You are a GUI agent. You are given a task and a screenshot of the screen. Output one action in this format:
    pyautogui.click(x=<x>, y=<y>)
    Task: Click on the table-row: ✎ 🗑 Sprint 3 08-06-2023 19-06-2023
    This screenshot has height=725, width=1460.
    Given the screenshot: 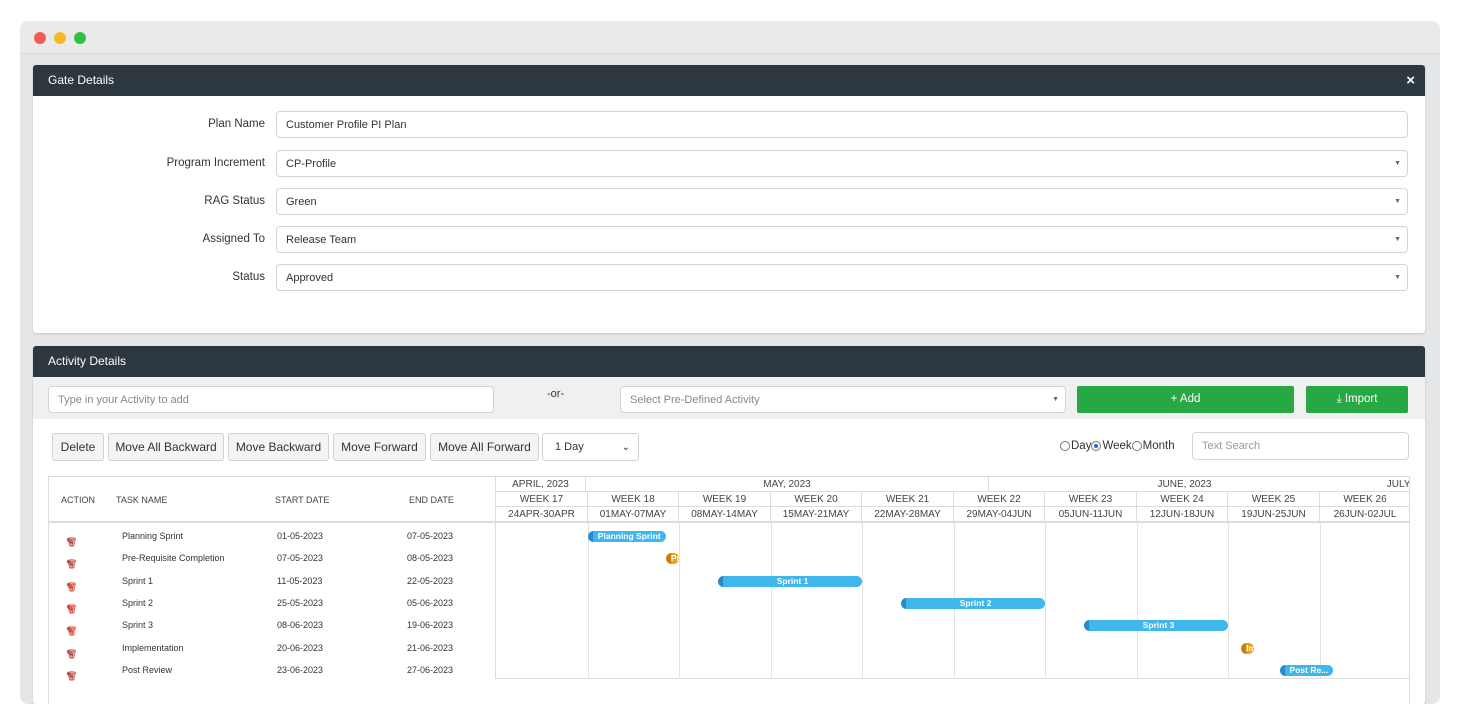 What is the action you would take?
    pyautogui.click(x=272, y=625)
    